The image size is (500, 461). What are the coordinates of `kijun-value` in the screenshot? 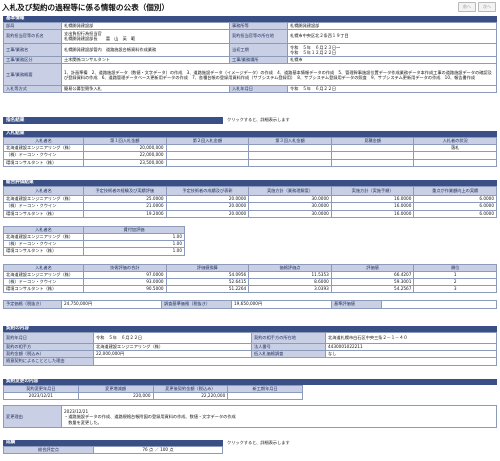 It's located at (439, 304).